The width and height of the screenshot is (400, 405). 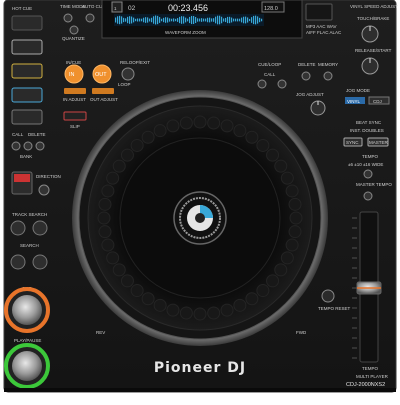 What do you see at coordinates (26, 156) in the screenshot?
I see `bank-label: BANK` at bounding box center [26, 156].